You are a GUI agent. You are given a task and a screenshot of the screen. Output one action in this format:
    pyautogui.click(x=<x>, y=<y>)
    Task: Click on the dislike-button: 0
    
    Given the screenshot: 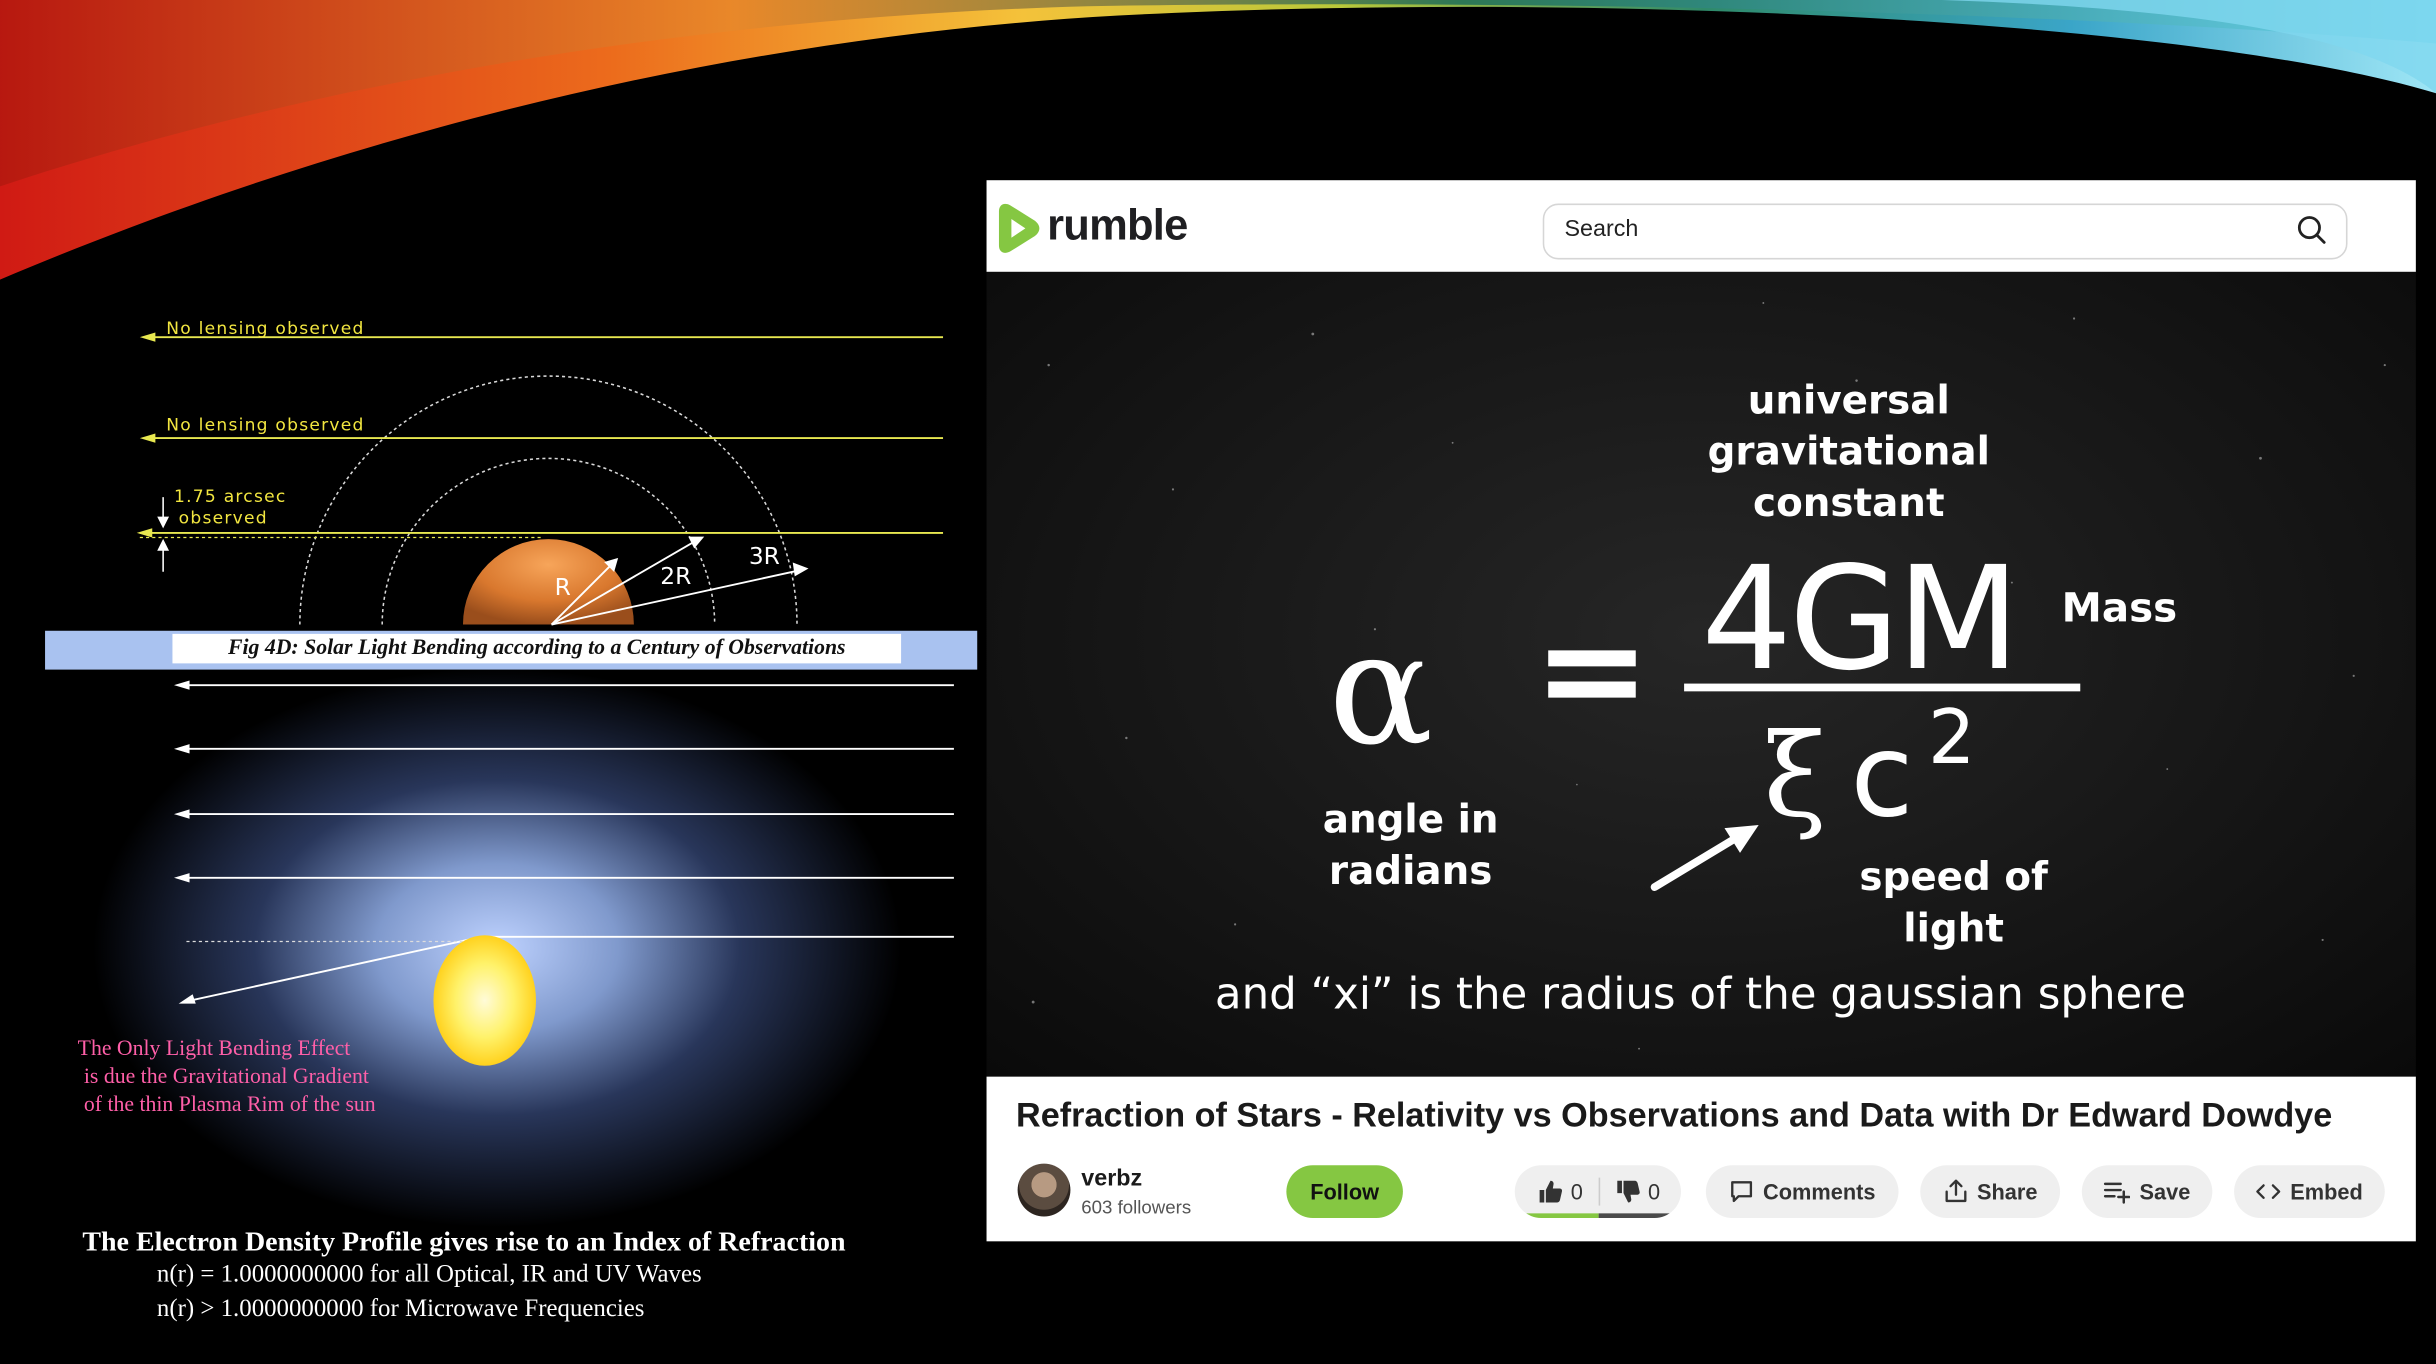 What is the action you would take?
    pyautogui.click(x=1637, y=1191)
    